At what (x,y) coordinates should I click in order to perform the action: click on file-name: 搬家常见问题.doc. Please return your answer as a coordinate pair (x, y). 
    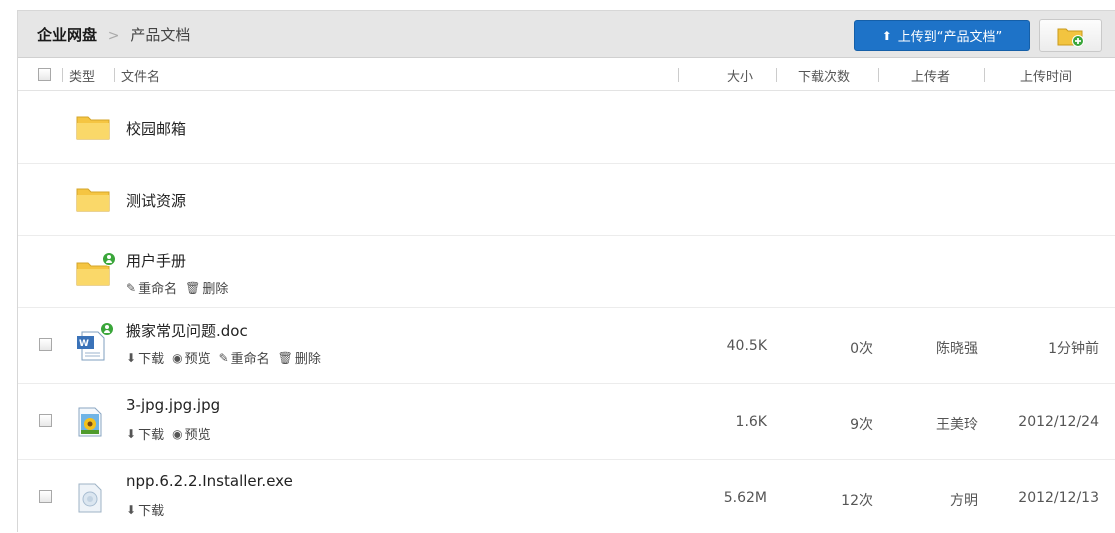
    Looking at the image, I should click on (187, 330).